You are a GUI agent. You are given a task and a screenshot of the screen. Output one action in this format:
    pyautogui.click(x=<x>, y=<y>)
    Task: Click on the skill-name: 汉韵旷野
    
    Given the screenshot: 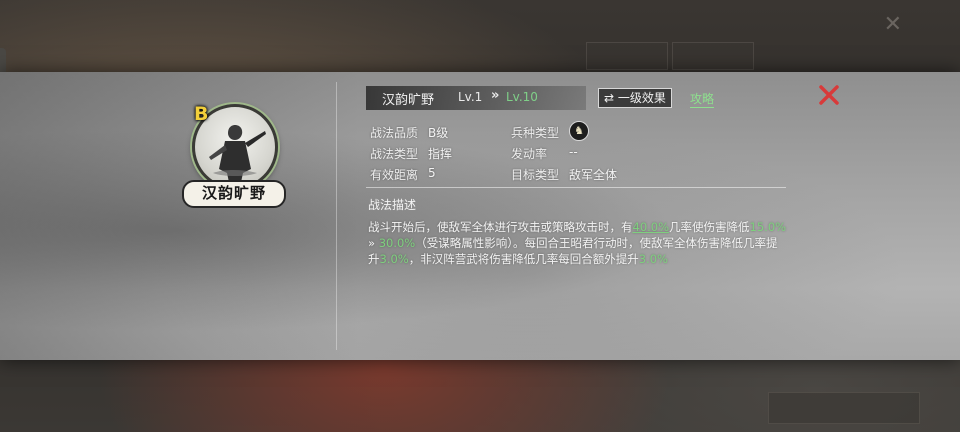 What is the action you would take?
    pyautogui.click(x=408, y=100)
    